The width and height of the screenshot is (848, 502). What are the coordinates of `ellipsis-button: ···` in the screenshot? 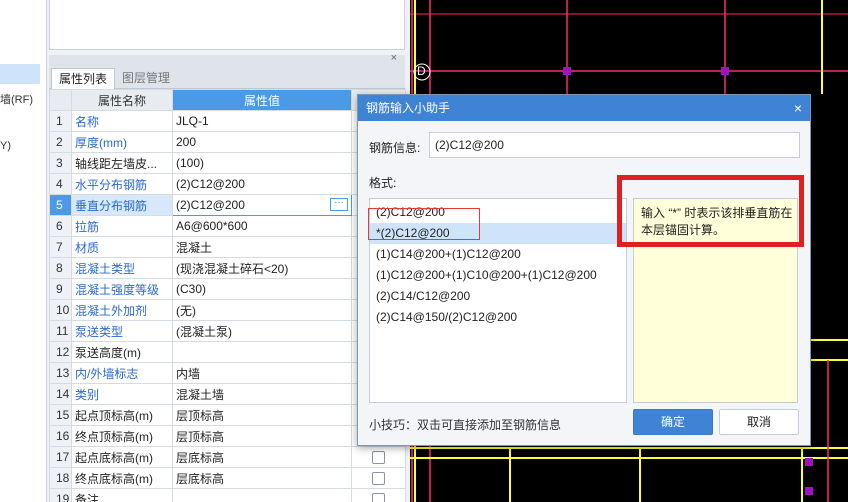 It's located at (339, 204).